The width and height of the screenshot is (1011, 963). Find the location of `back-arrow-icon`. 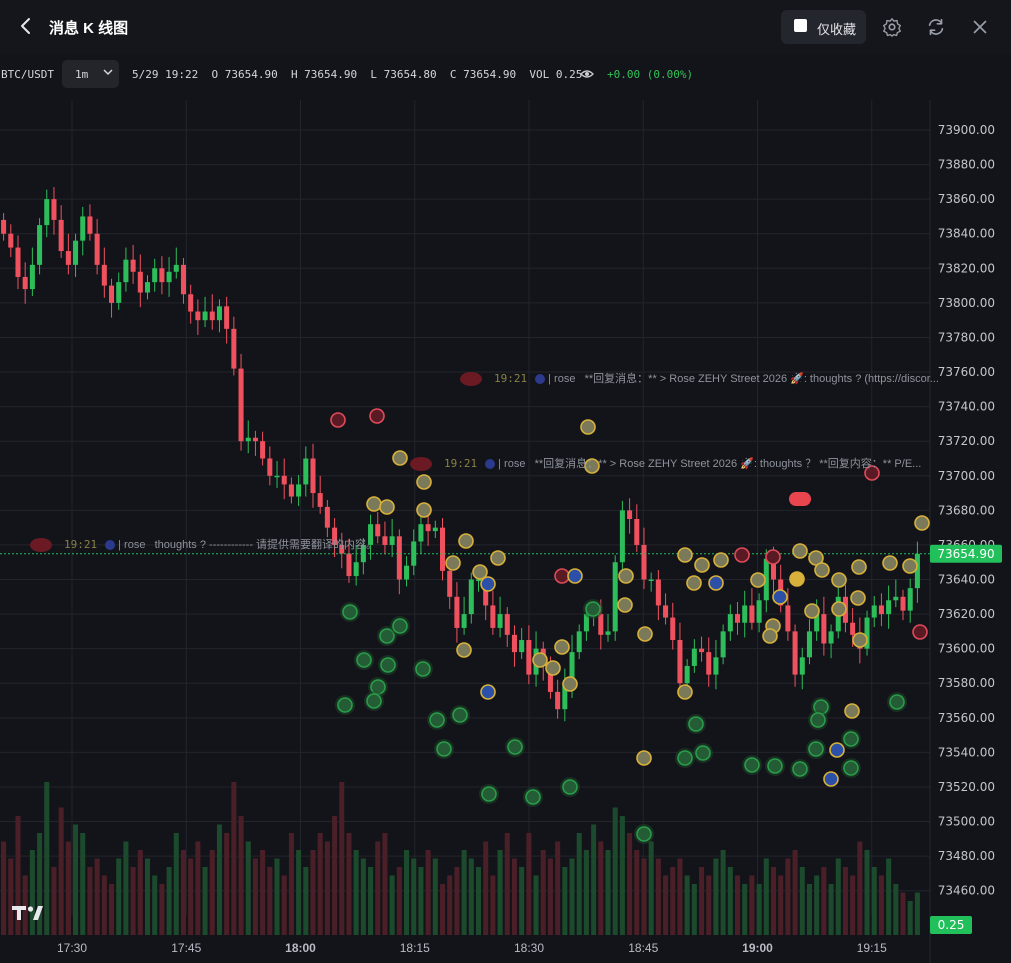

back-arrow-icon is located at coordinates (26, 26).